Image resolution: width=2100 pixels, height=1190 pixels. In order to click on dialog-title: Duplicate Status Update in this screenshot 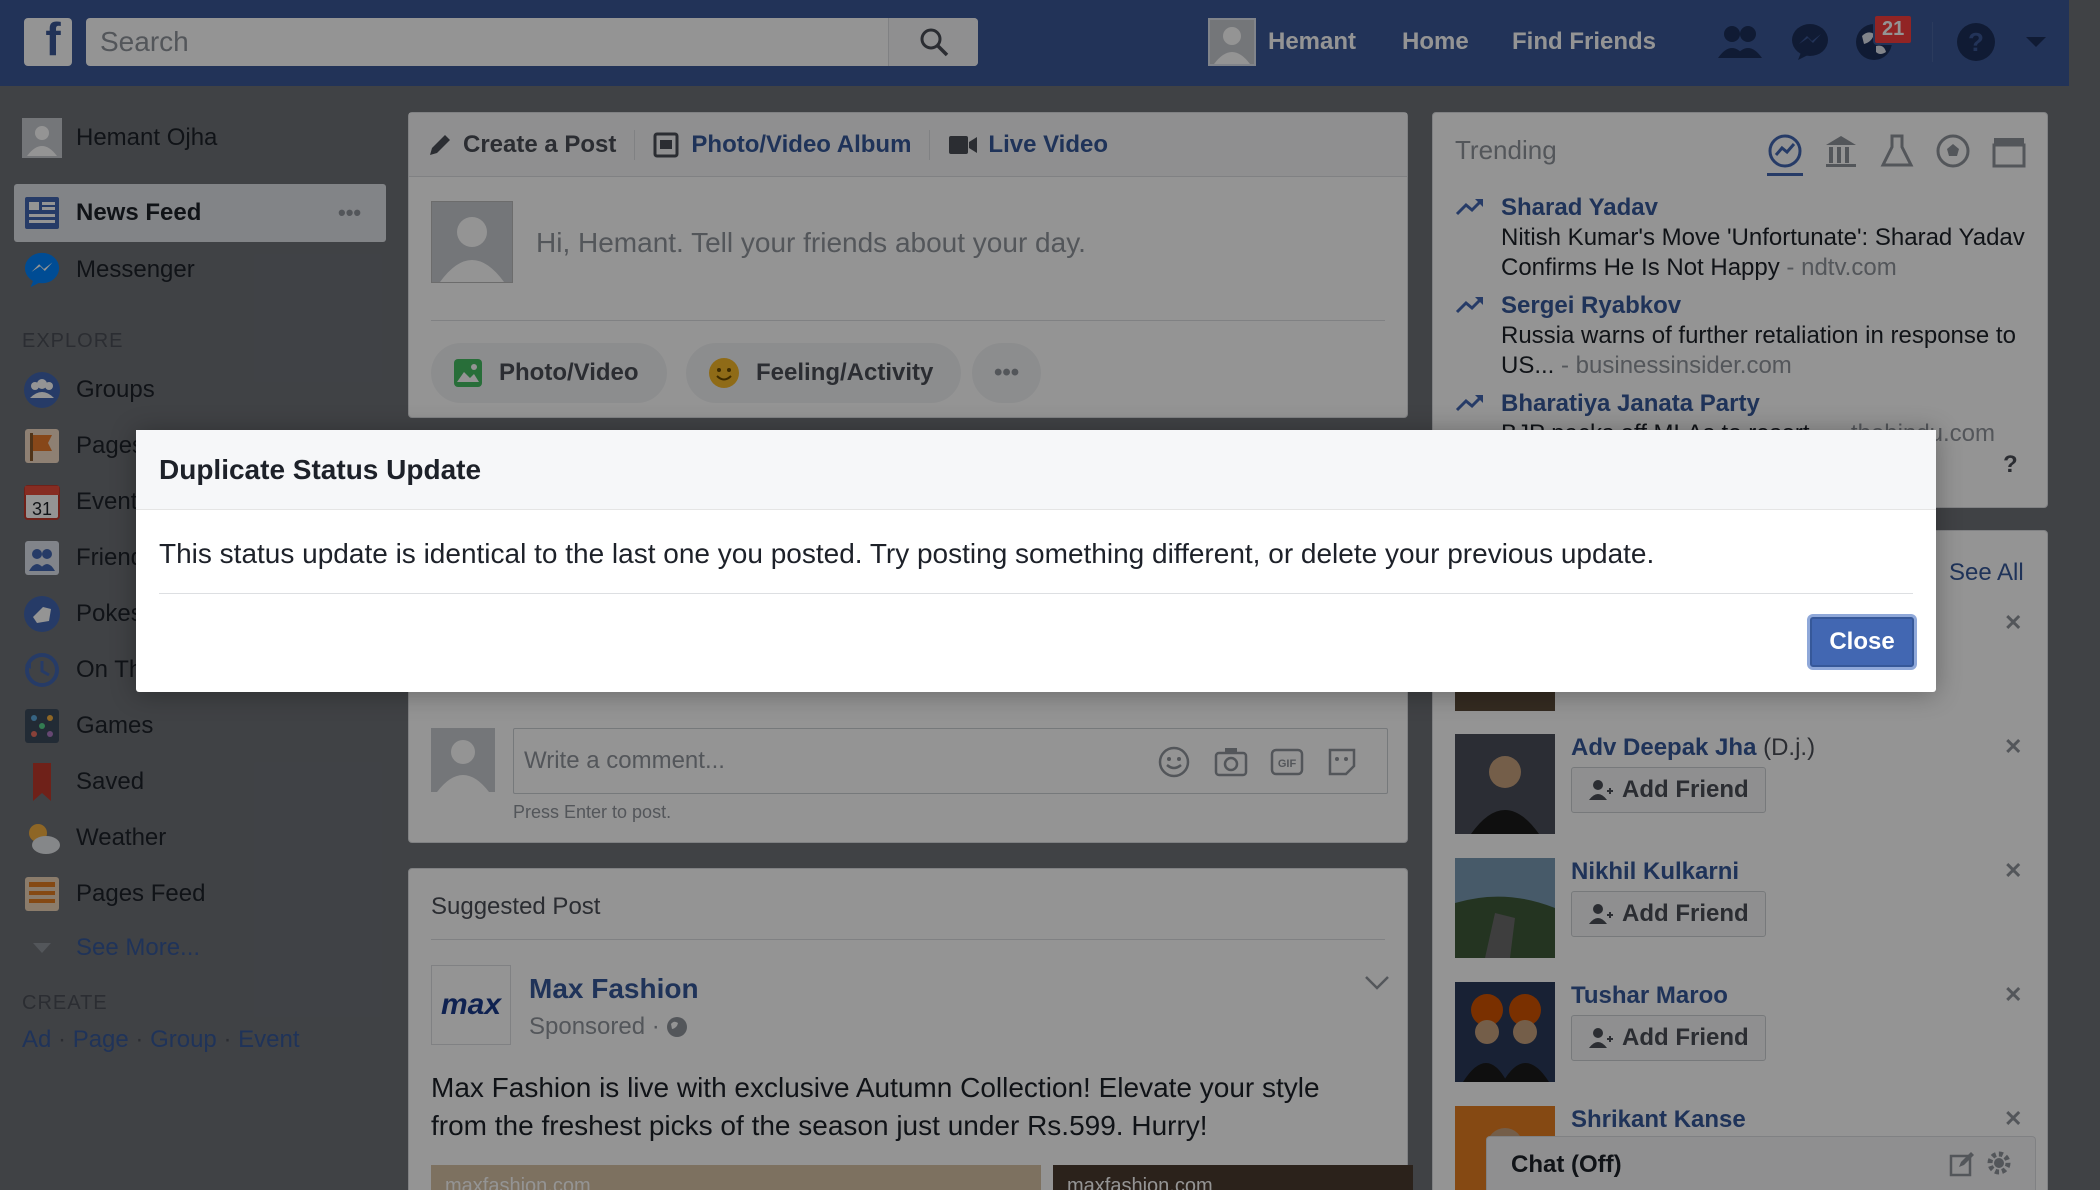, I will do `click(1036, 470)`.